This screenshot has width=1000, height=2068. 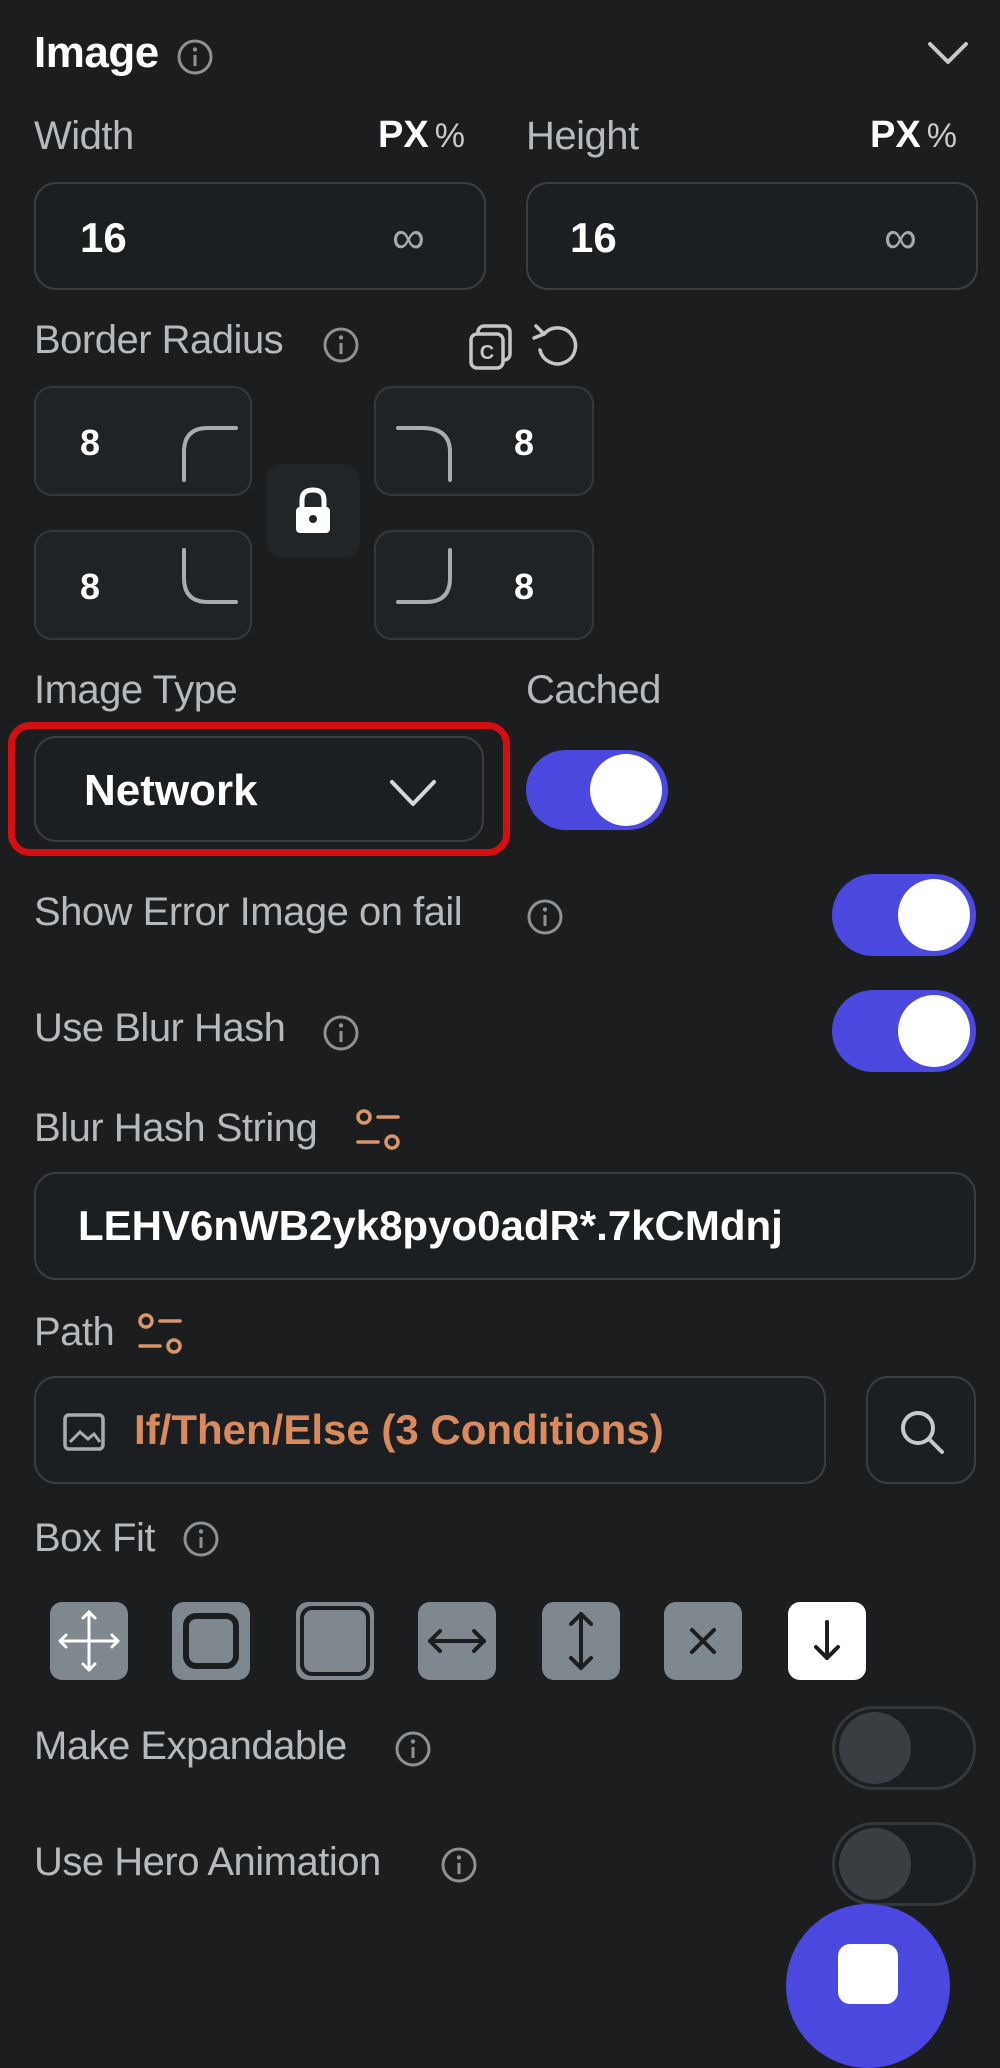 I want to click on rounded-square-icon, so click(x=211, y=1641).